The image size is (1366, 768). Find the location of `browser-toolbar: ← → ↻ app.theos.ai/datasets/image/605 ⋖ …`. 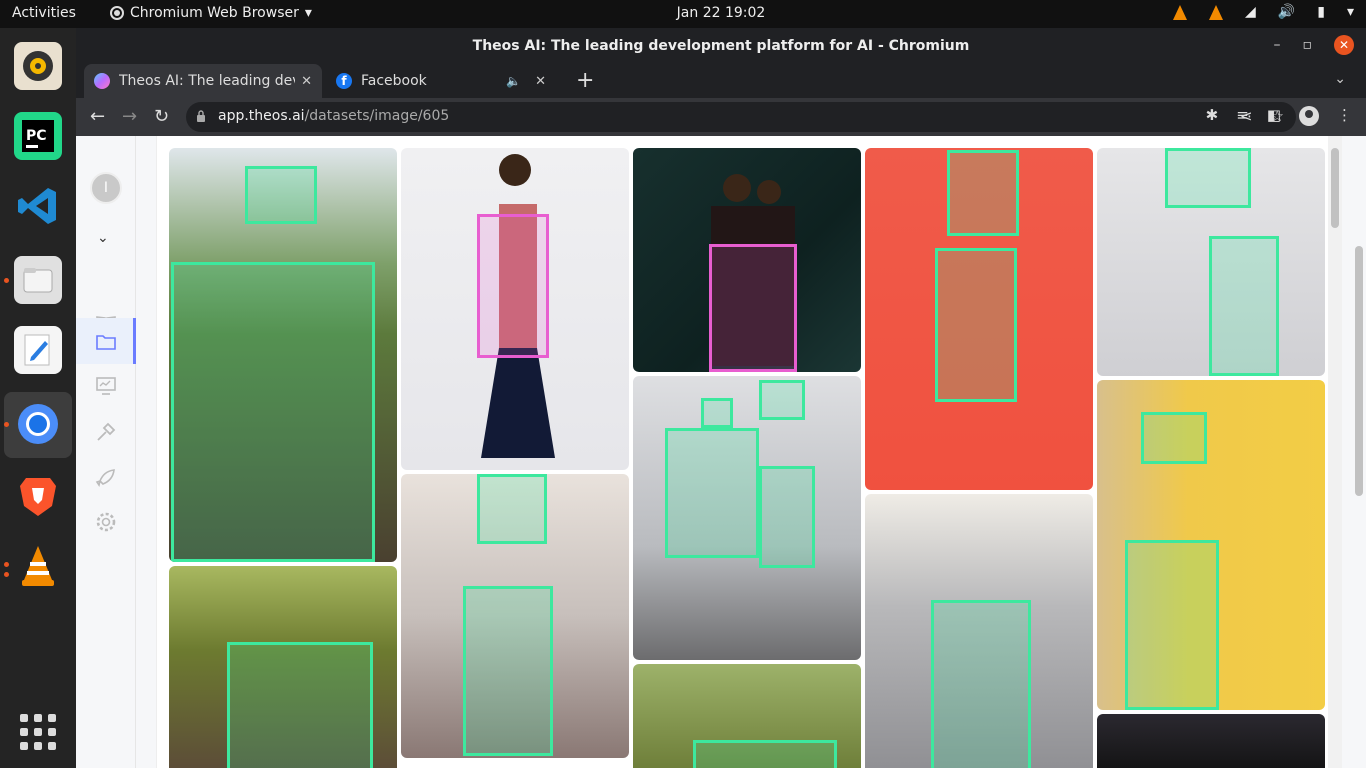

browser-toolbar: ← → ↻ app.theos.ai/datasets/image/605 ⋖ … is located at coordinates (721, 117).